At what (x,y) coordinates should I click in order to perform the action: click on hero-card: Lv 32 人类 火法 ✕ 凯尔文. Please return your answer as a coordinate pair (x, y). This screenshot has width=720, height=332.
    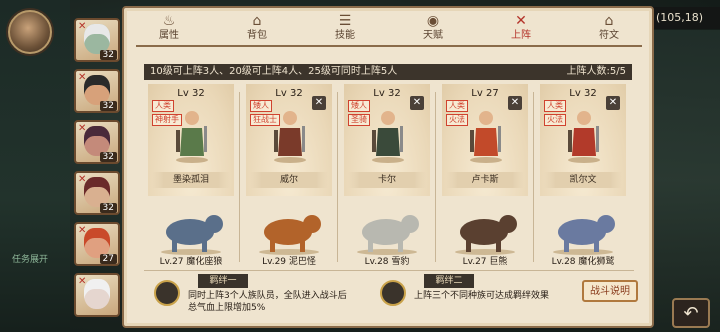
    Looking at the image, I should click on (583, 140).